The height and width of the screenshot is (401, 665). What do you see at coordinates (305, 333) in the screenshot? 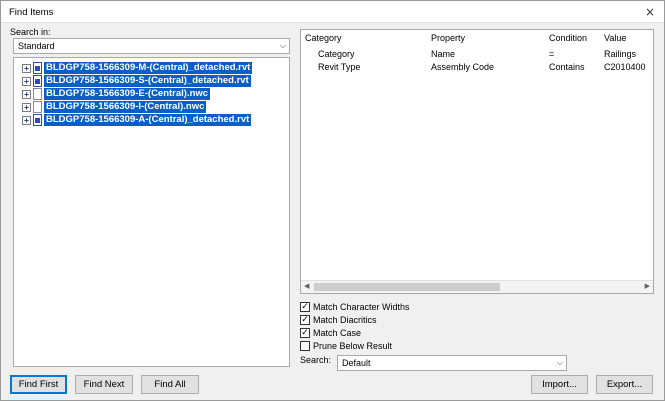
I see `match-case-checkbox: ✓` at bounding box center [305, 333].